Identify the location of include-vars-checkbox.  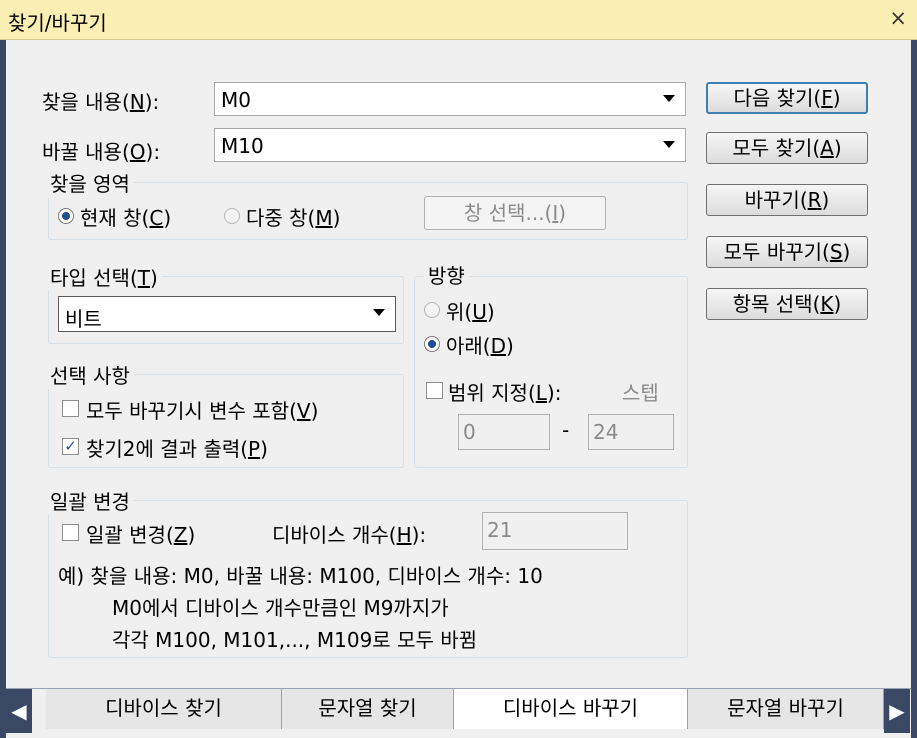
(70, 408).